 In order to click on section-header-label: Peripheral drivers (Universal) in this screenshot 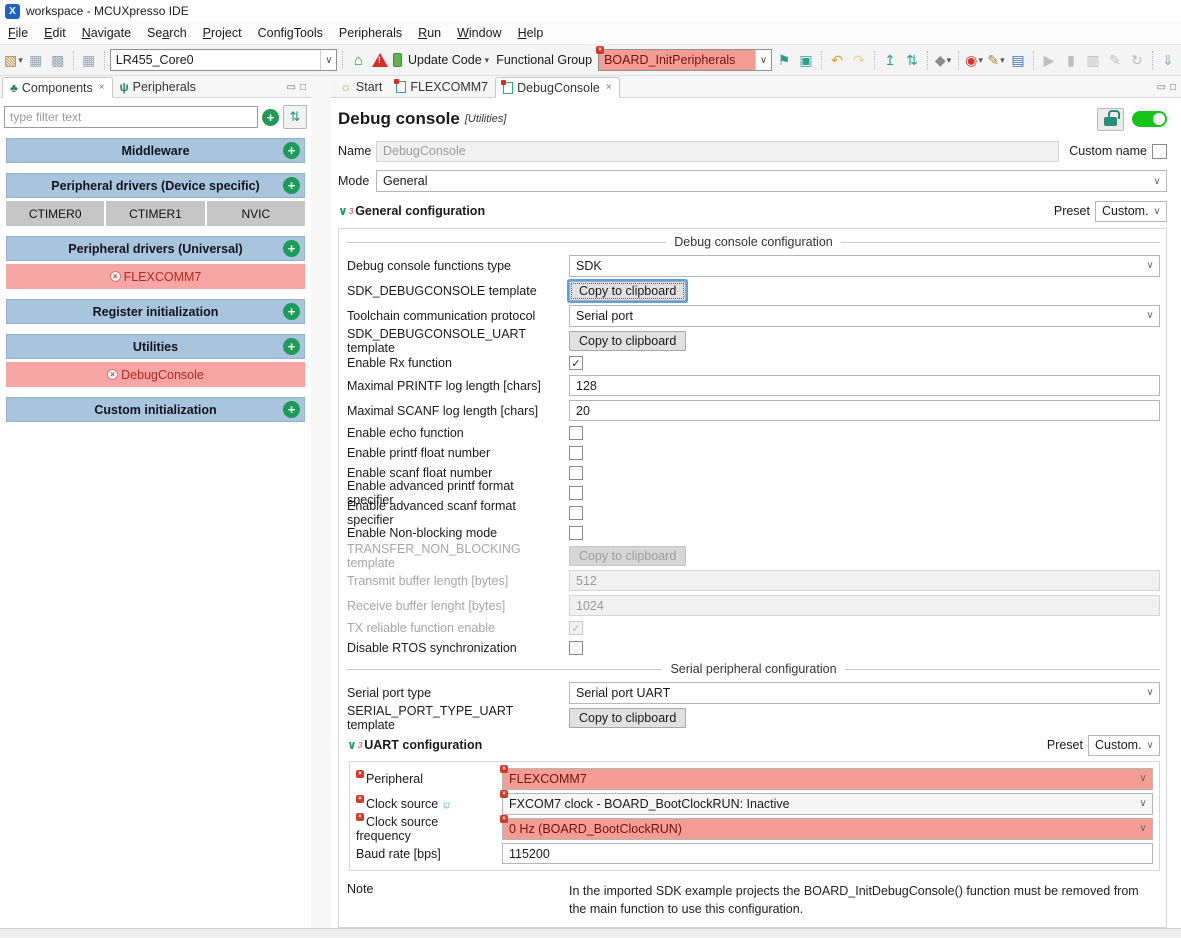, I will do `click(155, 248)`.